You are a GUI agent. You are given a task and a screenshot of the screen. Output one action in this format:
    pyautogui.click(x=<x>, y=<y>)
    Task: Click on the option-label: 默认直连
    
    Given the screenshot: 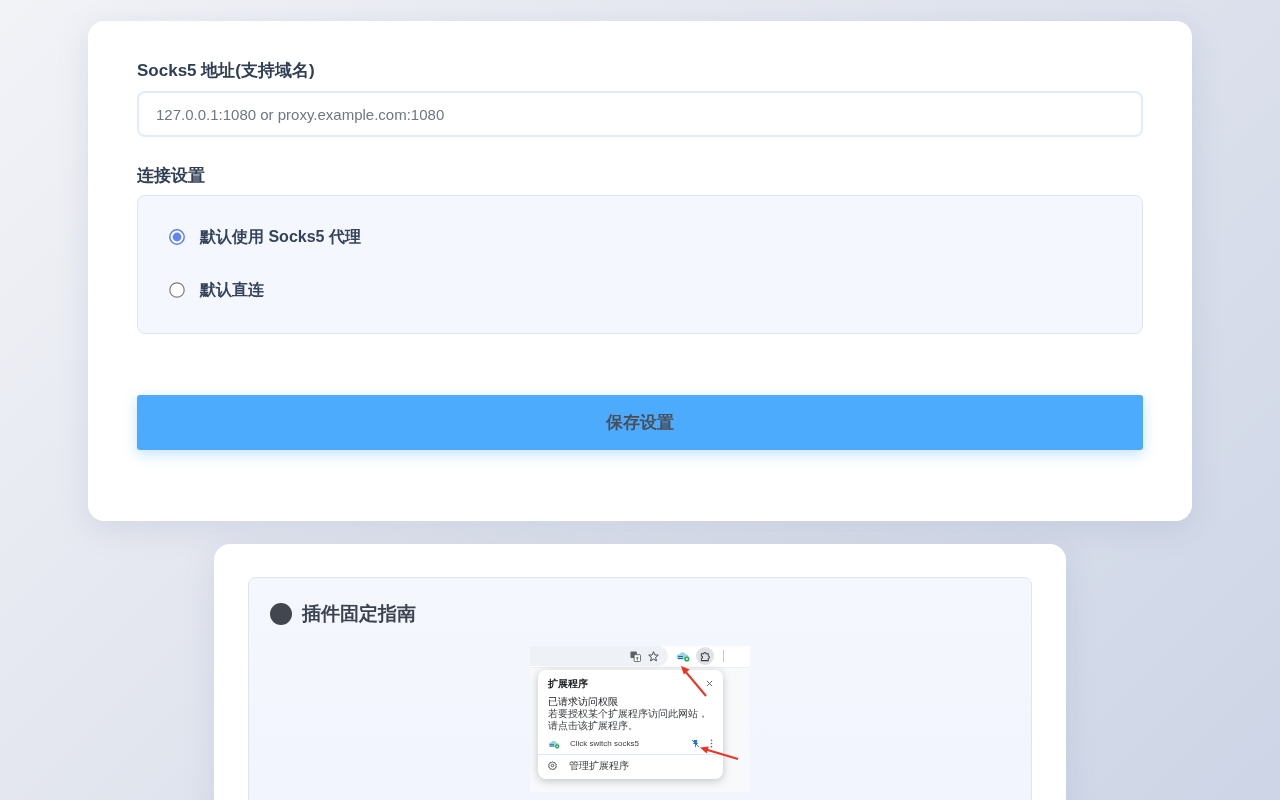 What is the action you would take?
    pyautogui.click(x=232, y=290)
    